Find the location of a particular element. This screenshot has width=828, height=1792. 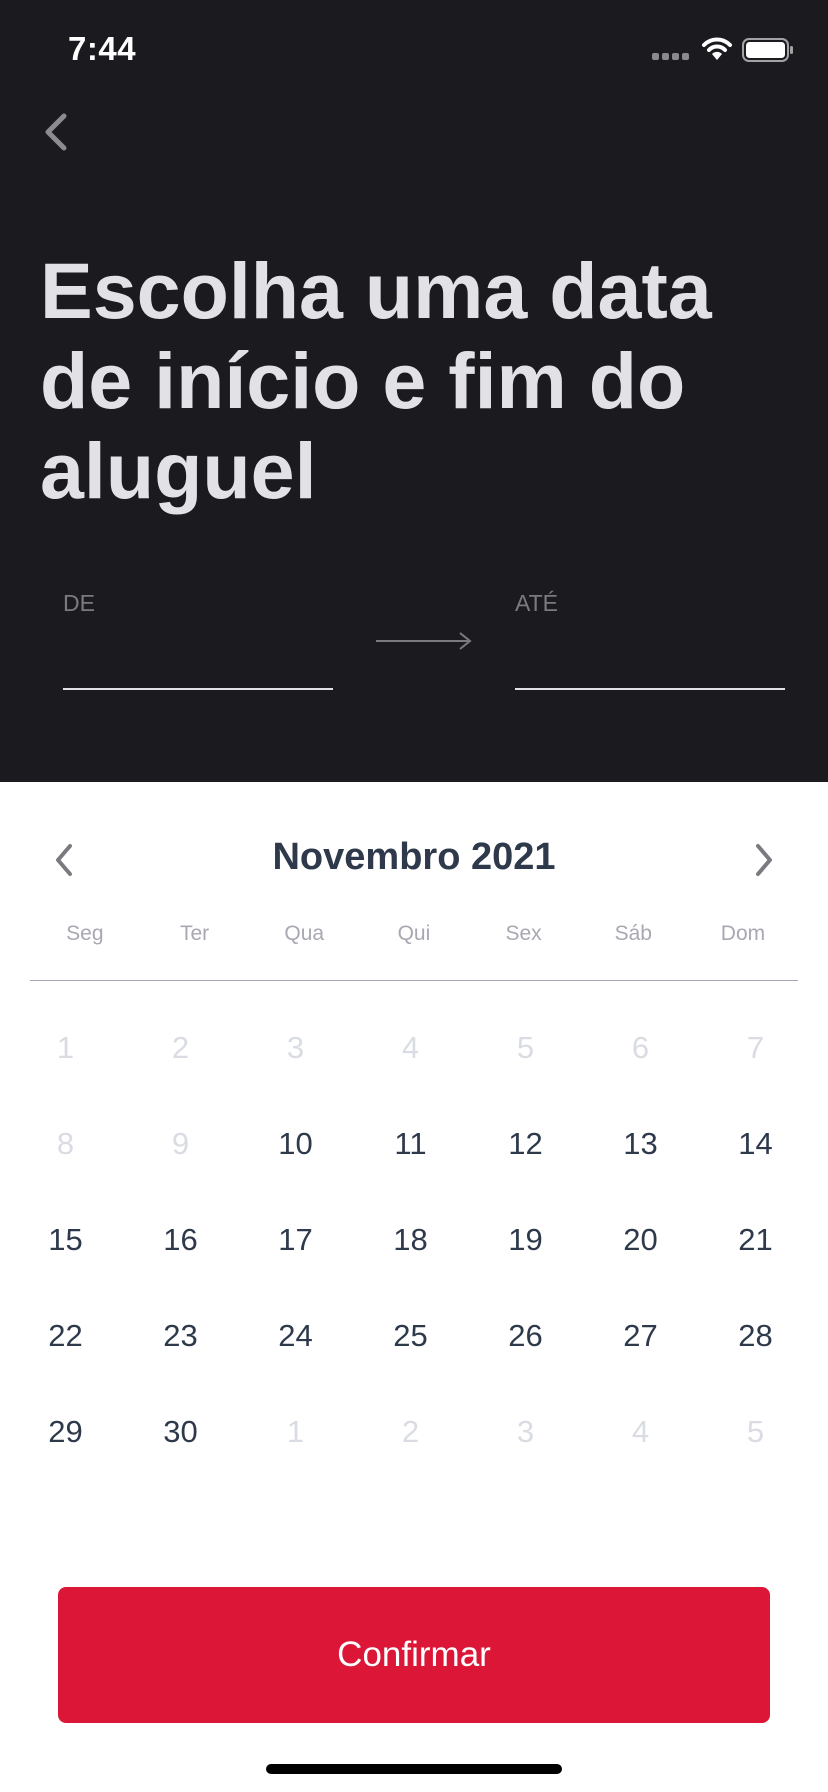

calendar-day: 21 is located at coordinates (755, 1240).